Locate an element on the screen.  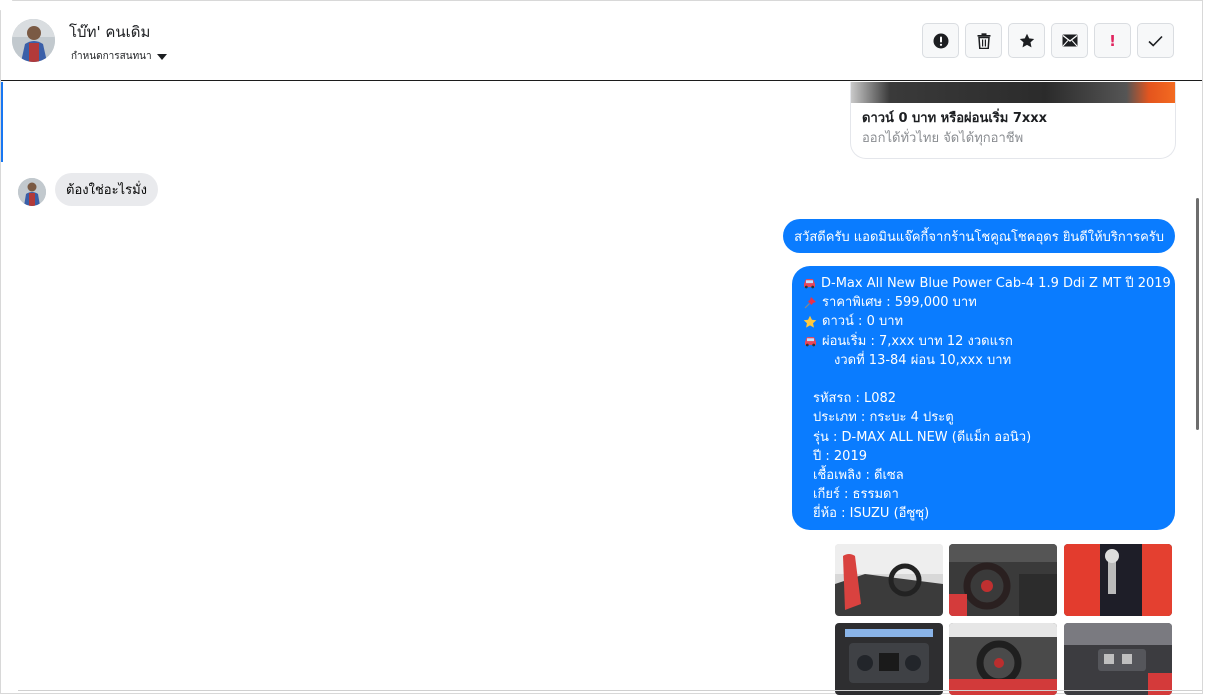
detail-price-line: ราคาพิเศษ : 599,000 บาท is located at coordinates (983, 302).